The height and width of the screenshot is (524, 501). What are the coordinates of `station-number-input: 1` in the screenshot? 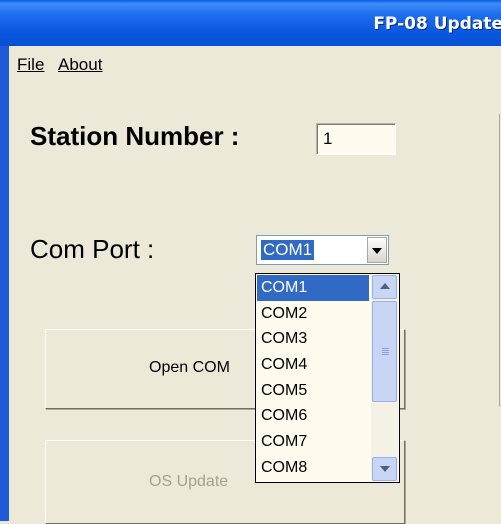 It's located at (356, 139).